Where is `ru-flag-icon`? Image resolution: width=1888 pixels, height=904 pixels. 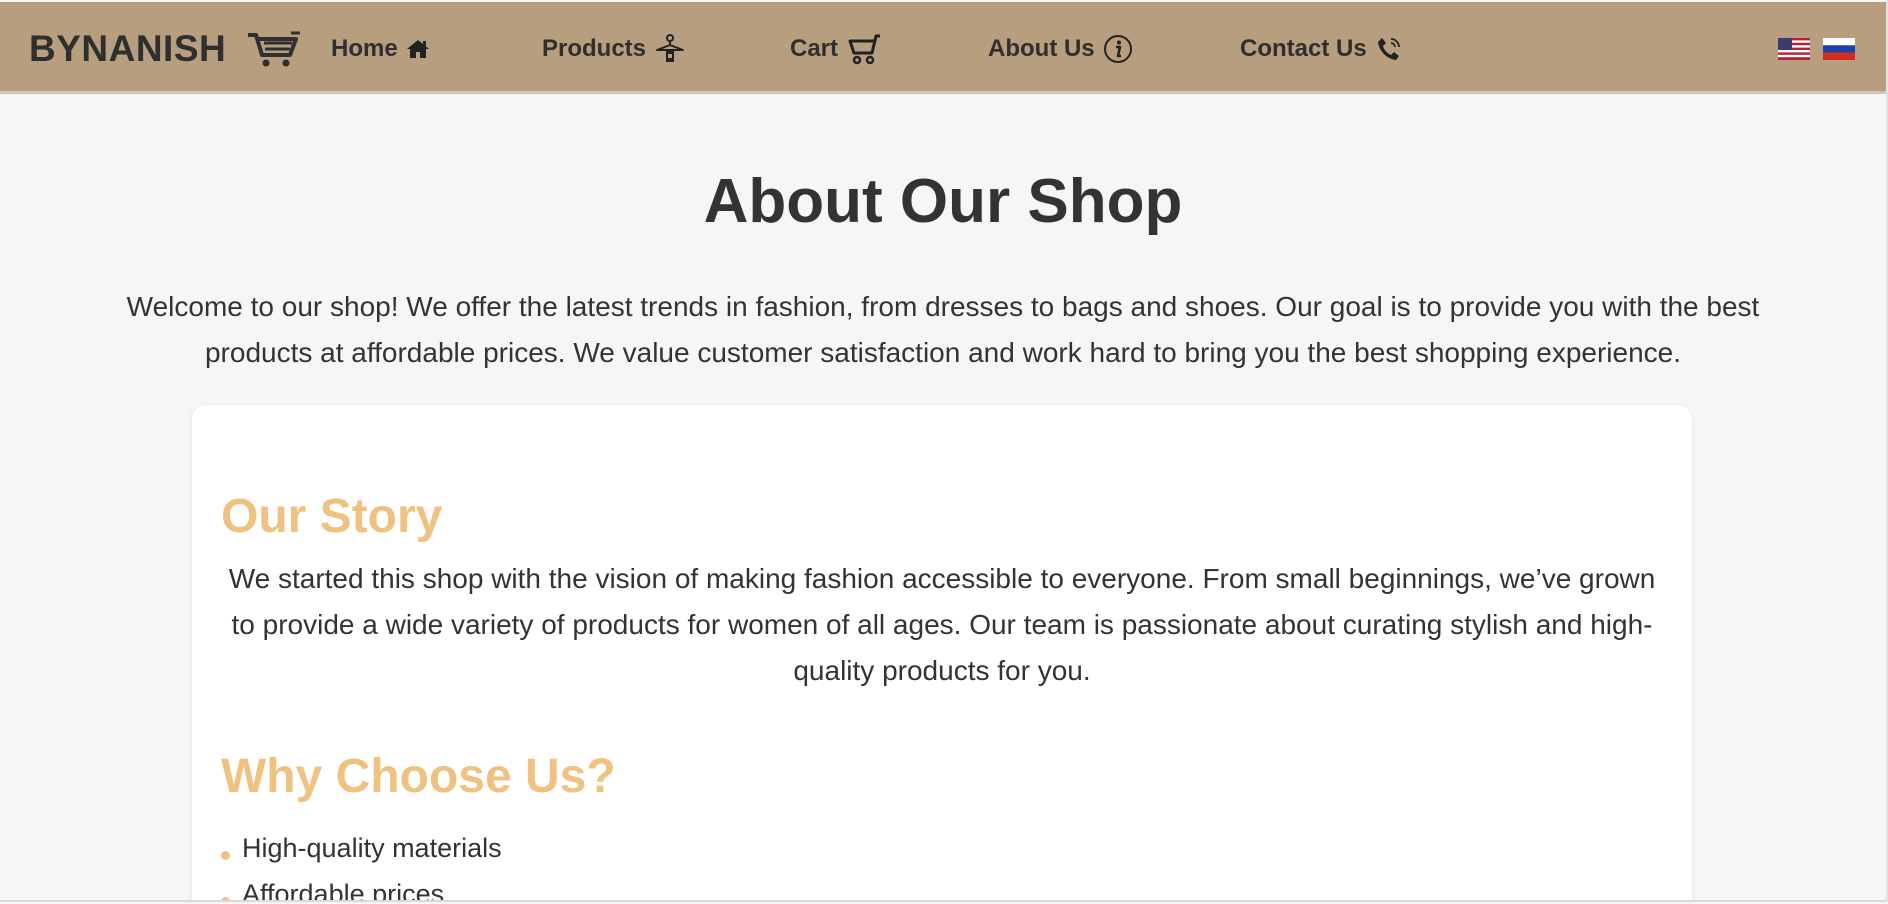
ru-flag-icon is located at coordinates (1839, 49).